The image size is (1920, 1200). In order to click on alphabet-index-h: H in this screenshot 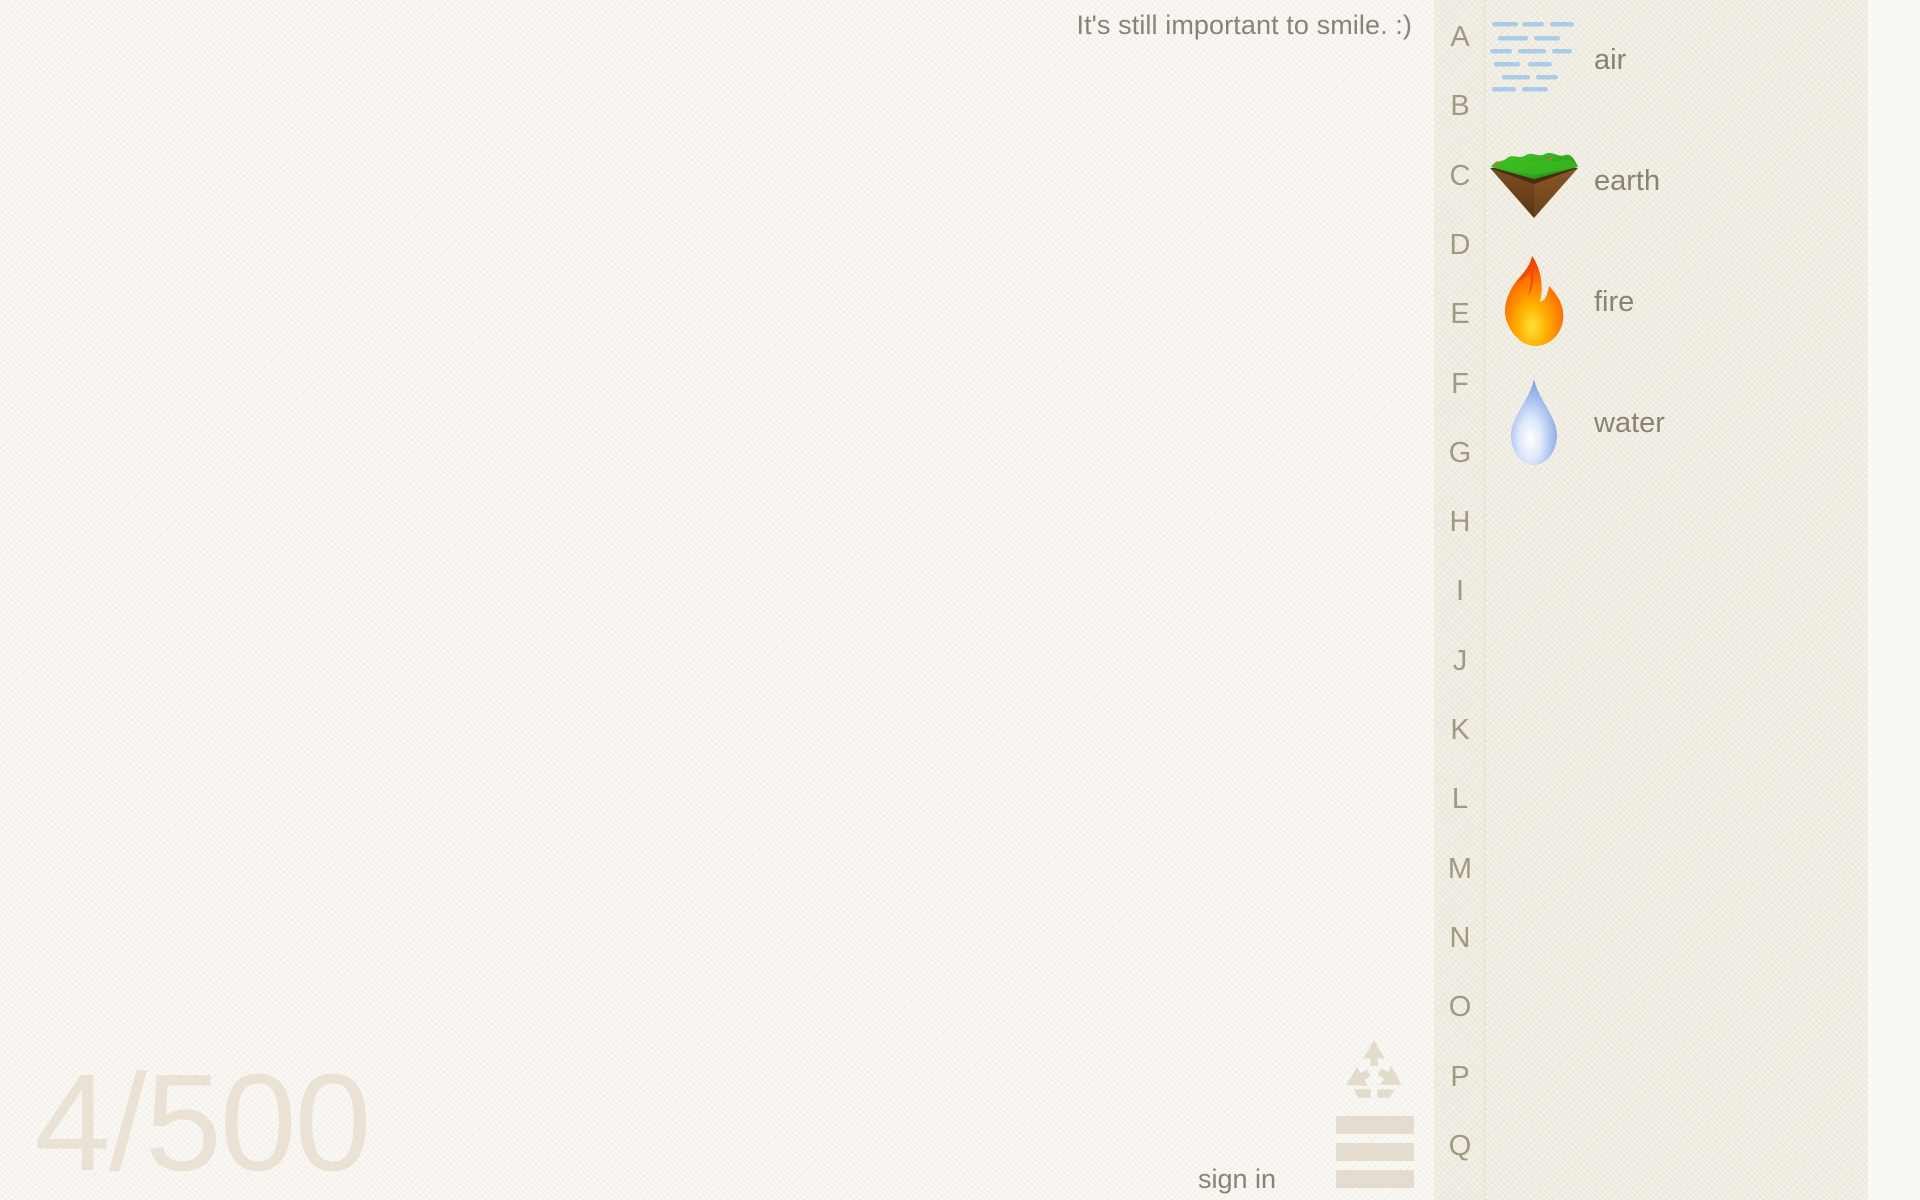, I will do `click(1460, 522)`.